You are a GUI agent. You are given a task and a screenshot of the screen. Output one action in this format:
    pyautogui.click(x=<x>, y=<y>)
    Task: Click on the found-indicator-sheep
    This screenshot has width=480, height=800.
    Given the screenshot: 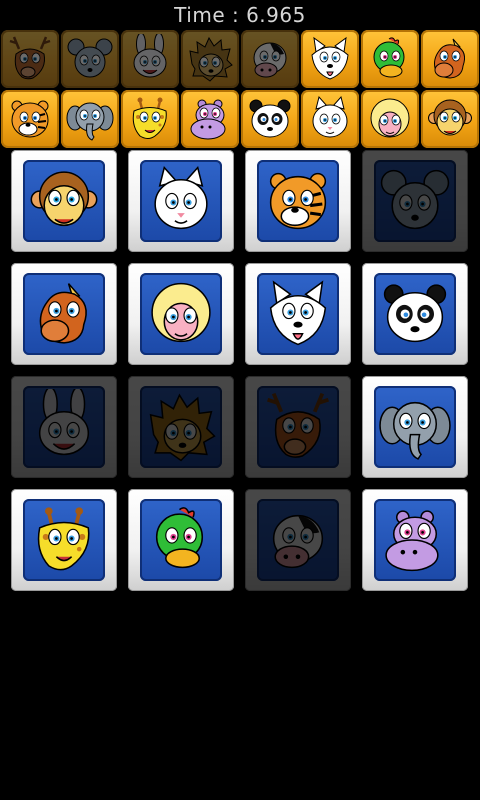 What is the action you would take?
    pyautogui.click(x=390, y=119)
    